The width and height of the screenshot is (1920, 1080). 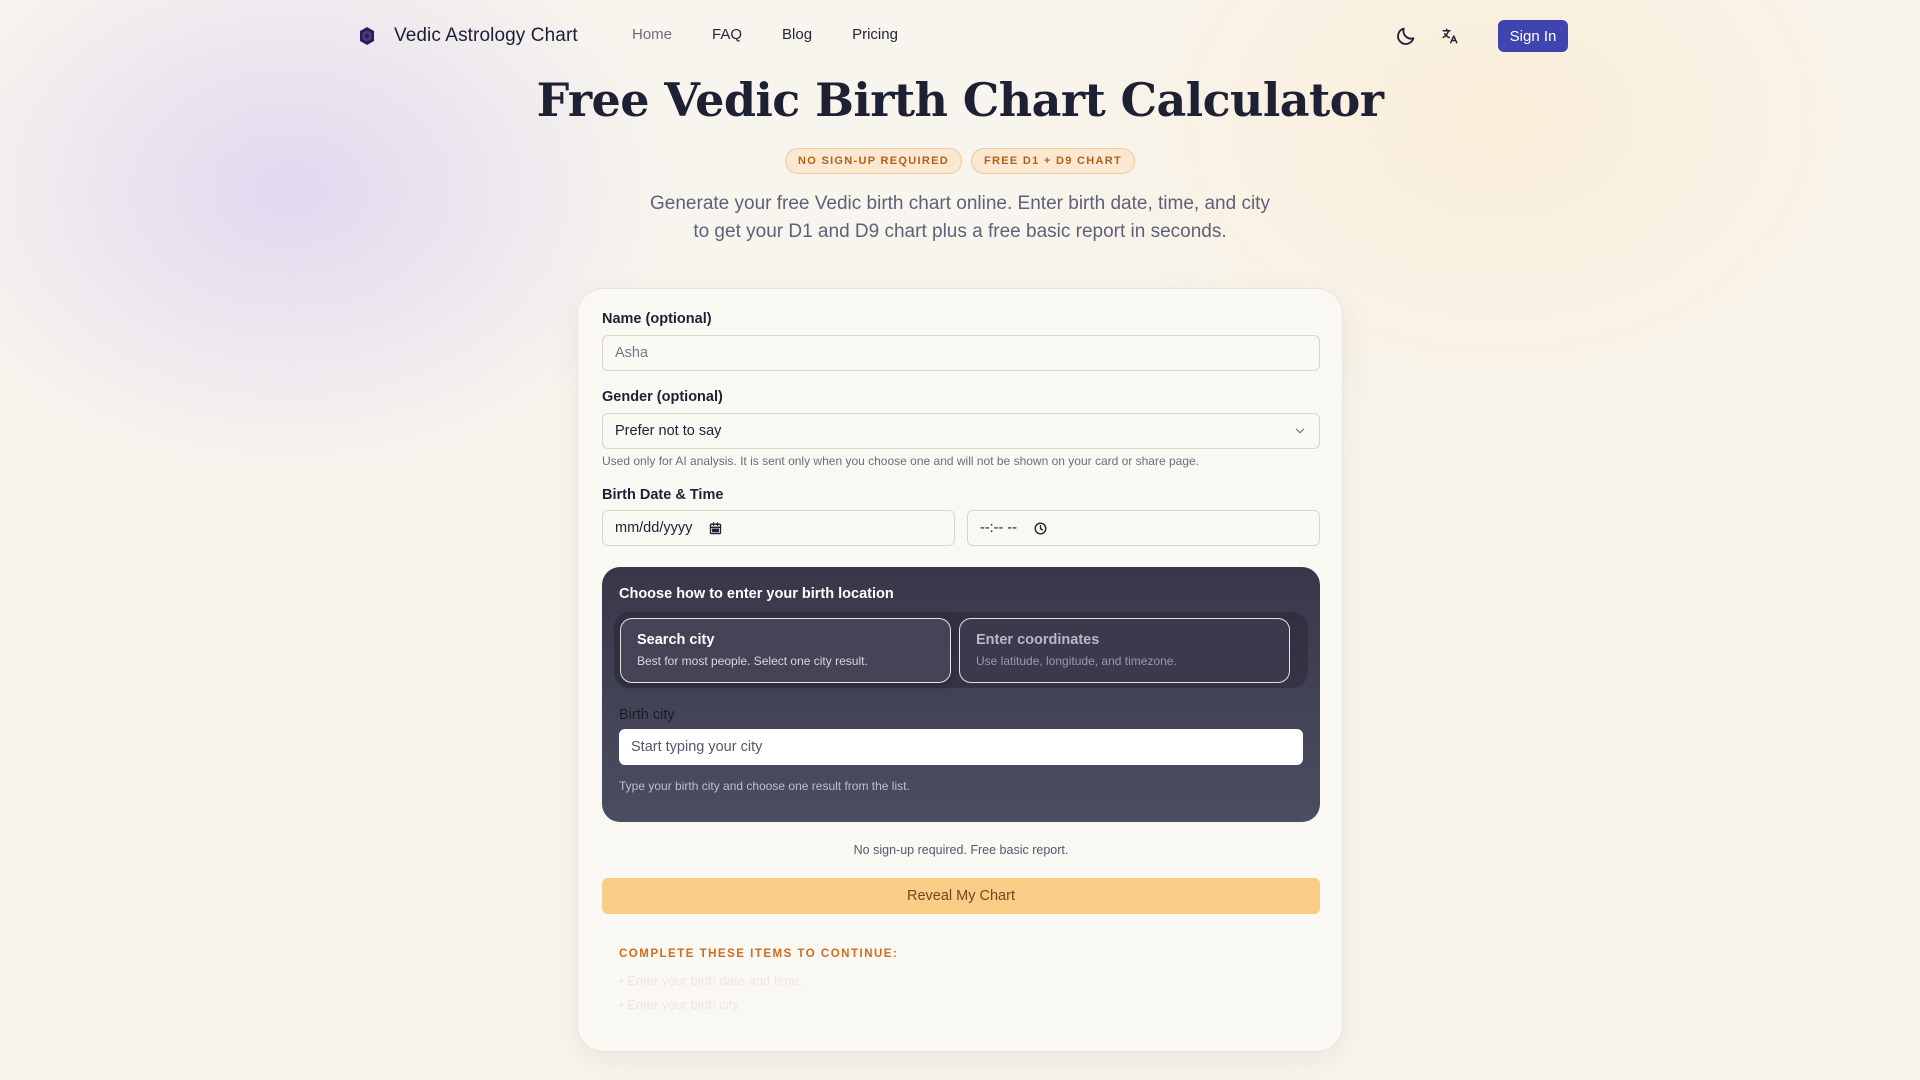 What do you see at coordinates (711, 980) in the screenshot?
I see `todo-item: • Enter your birth date and time.` at bounding box center [711, 980].